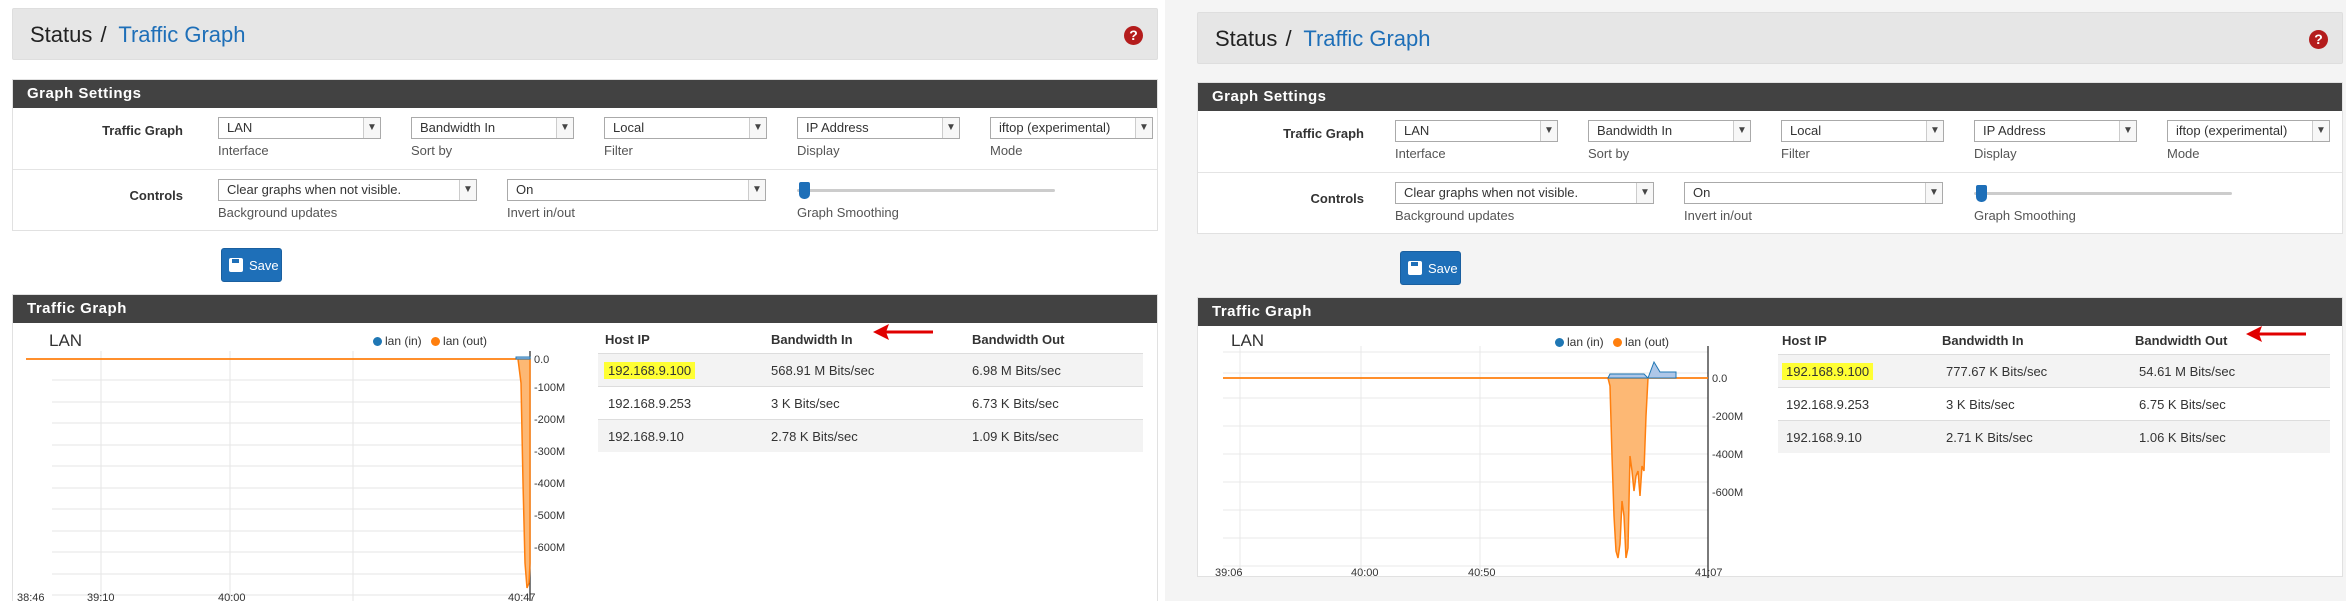 This screenshot has height=601, width=2346. Describe the element at coordinates (1016, 370) in the screenshot. I see `bandwidth-out-cell: 6.98 M Bits/sec` at that location.